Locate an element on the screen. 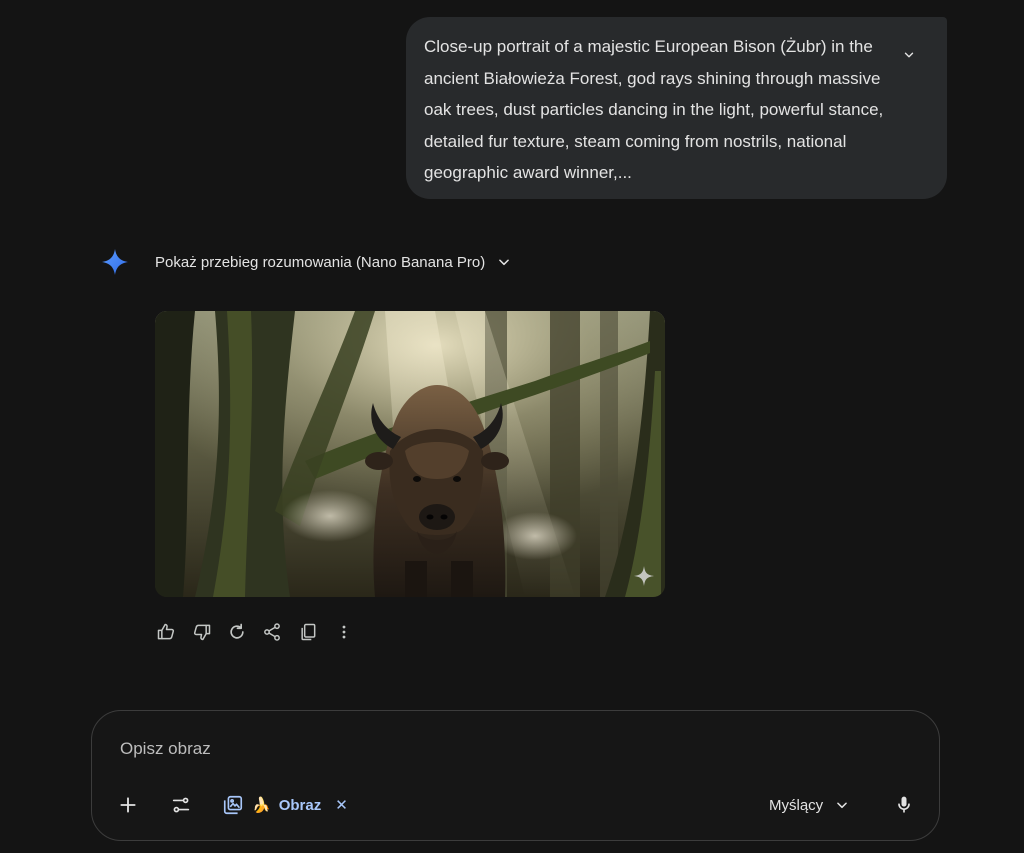 The image size is (1024, 853). regenerate-button is located at coordinates (237, 632).